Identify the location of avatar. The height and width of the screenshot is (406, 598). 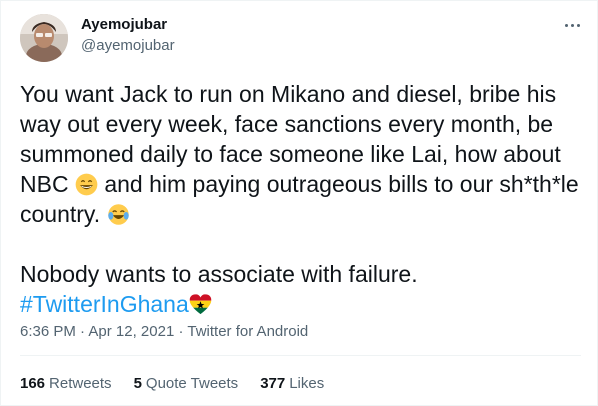
(44, 38).